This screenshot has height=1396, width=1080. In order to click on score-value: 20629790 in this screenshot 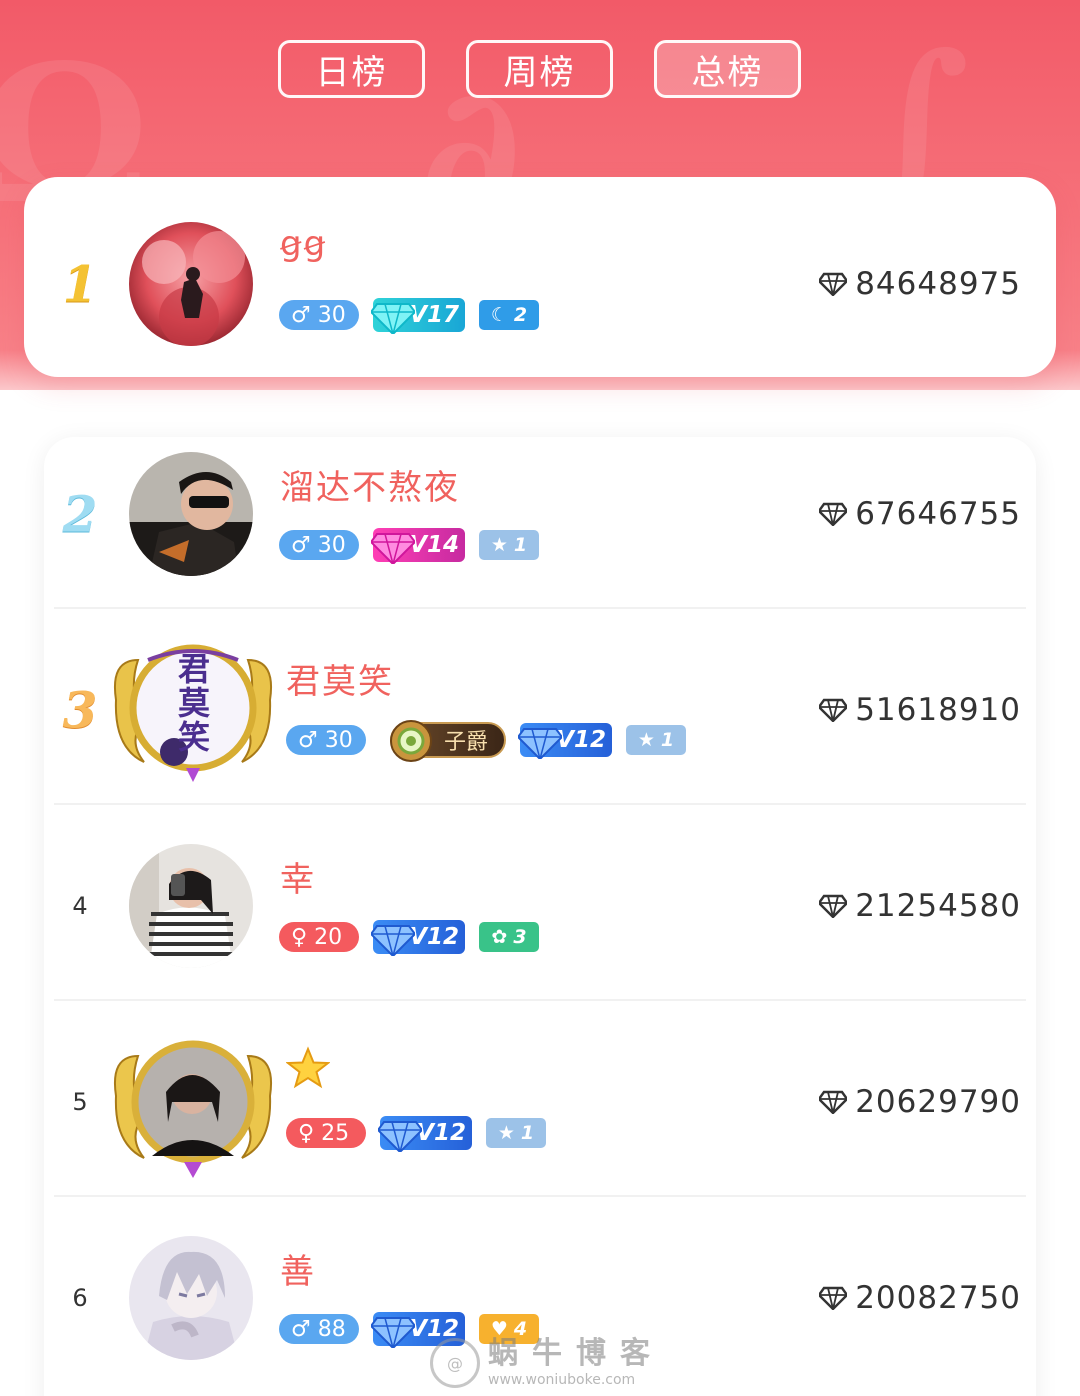, I will do `click(938, 1102)`.